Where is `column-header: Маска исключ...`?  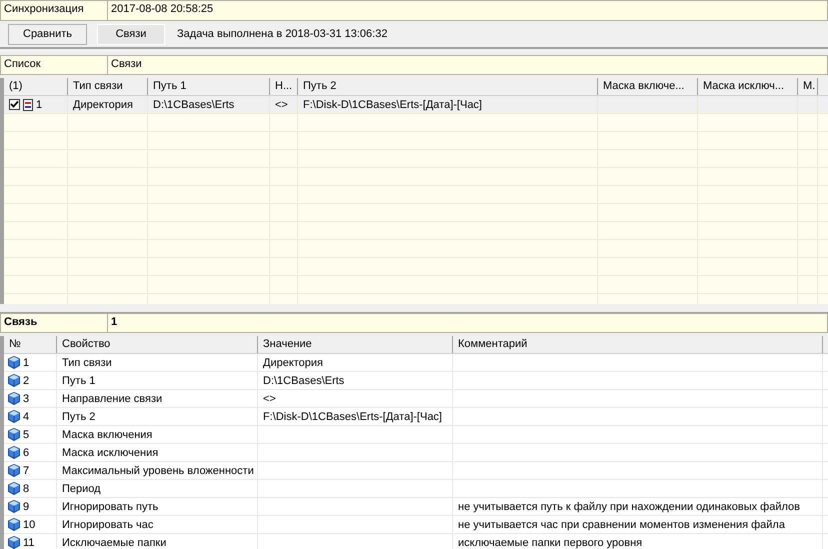 column-header: Маска исключ... is located at coordinates (748, 86).